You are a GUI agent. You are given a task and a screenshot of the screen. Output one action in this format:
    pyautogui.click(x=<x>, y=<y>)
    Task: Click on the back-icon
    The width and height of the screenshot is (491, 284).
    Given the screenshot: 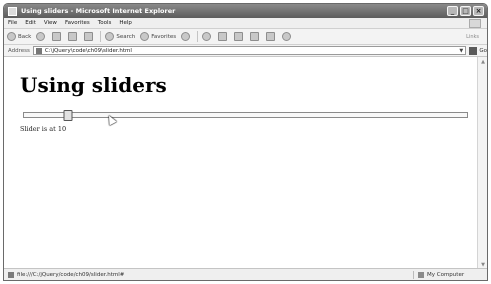 What is the action you would take?
    pyautogui.click(x=11, y=36)
    